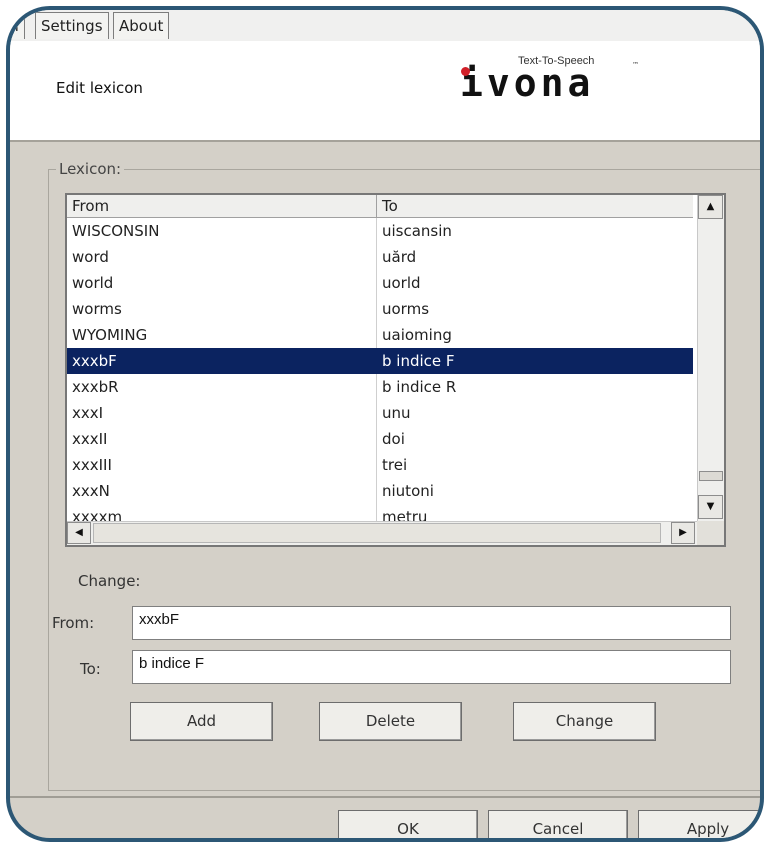 This screenshot has height=848, width=774. Describe the element at coordinates (711, 476) in the screenshot. I see `vertical-scroll-thumb` at that location.